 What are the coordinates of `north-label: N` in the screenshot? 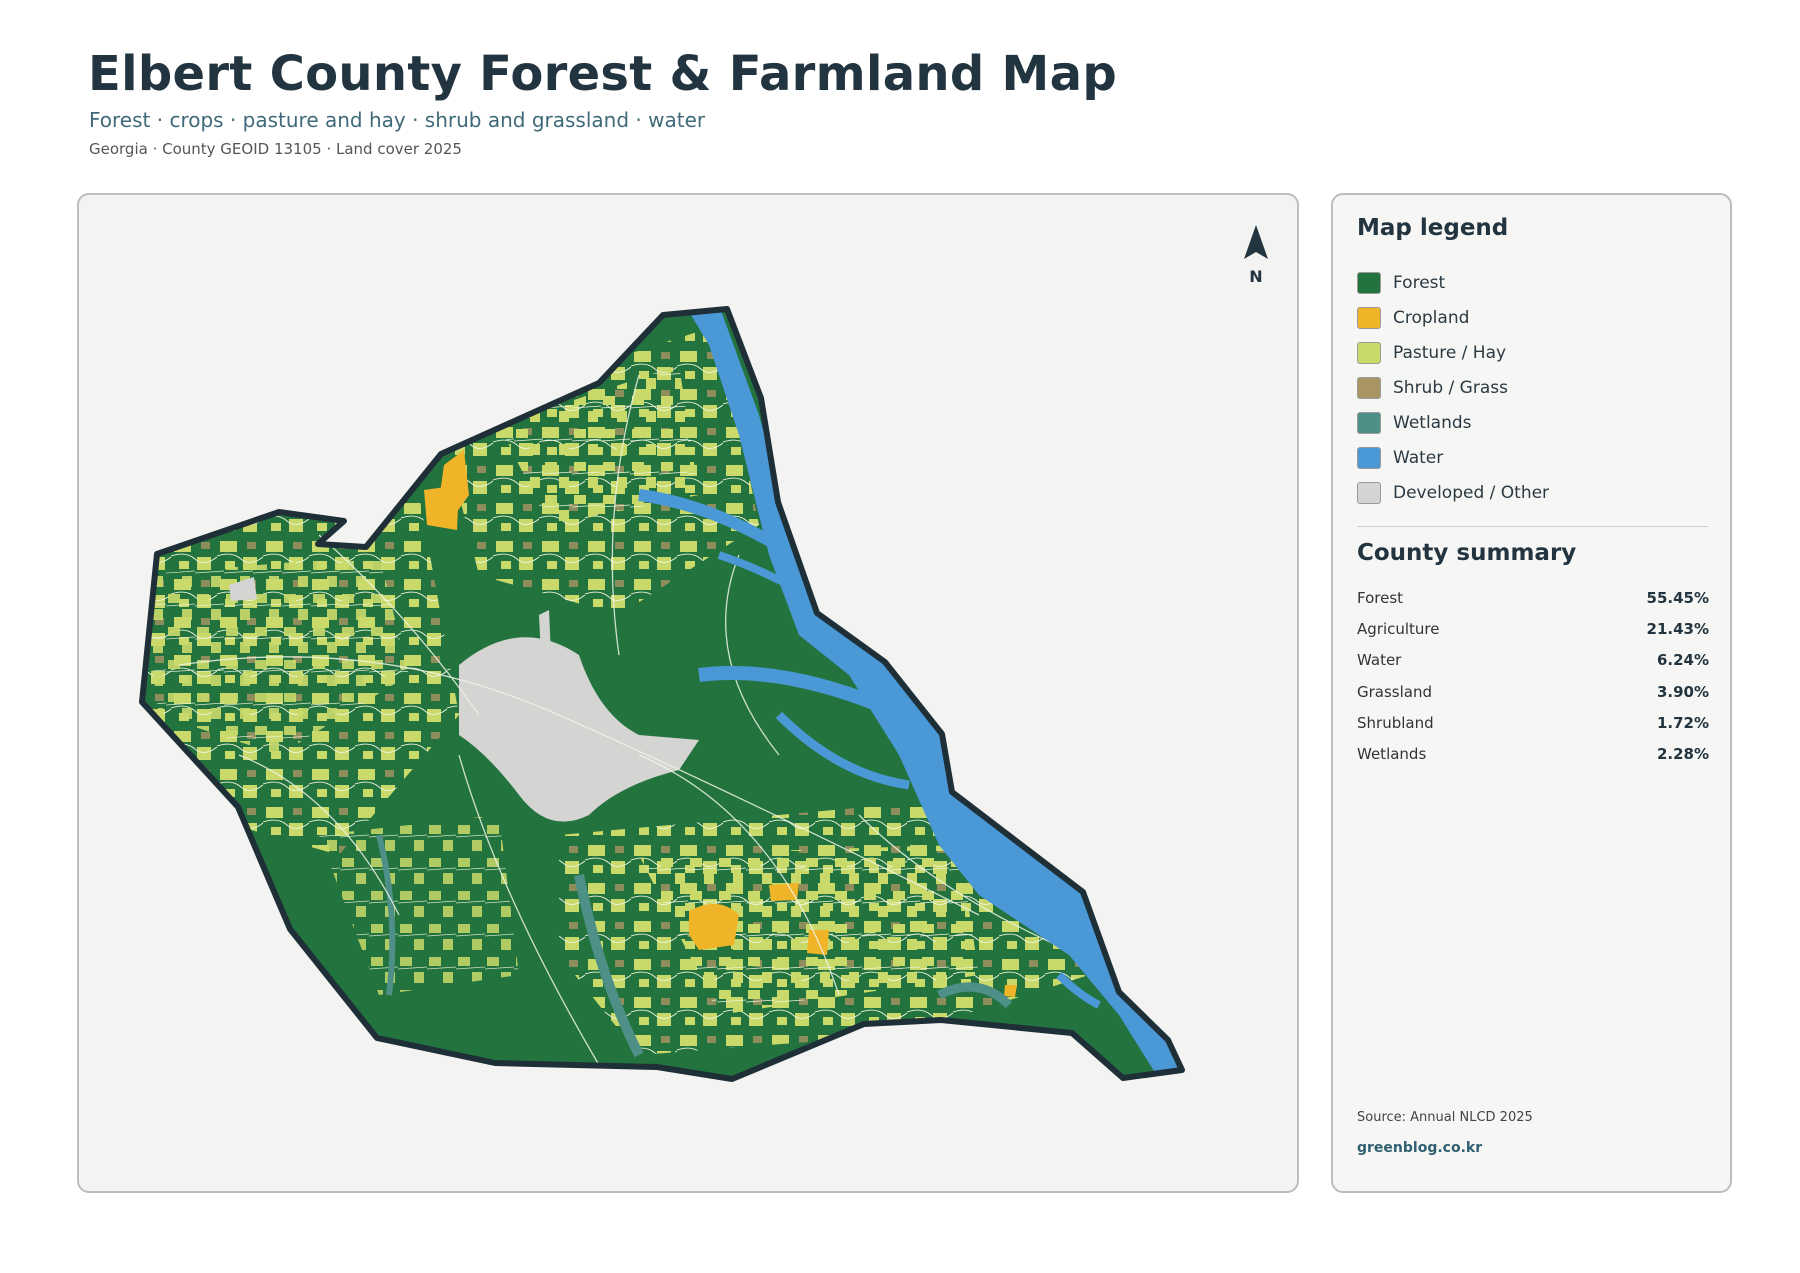 It's located at (1256, 276).